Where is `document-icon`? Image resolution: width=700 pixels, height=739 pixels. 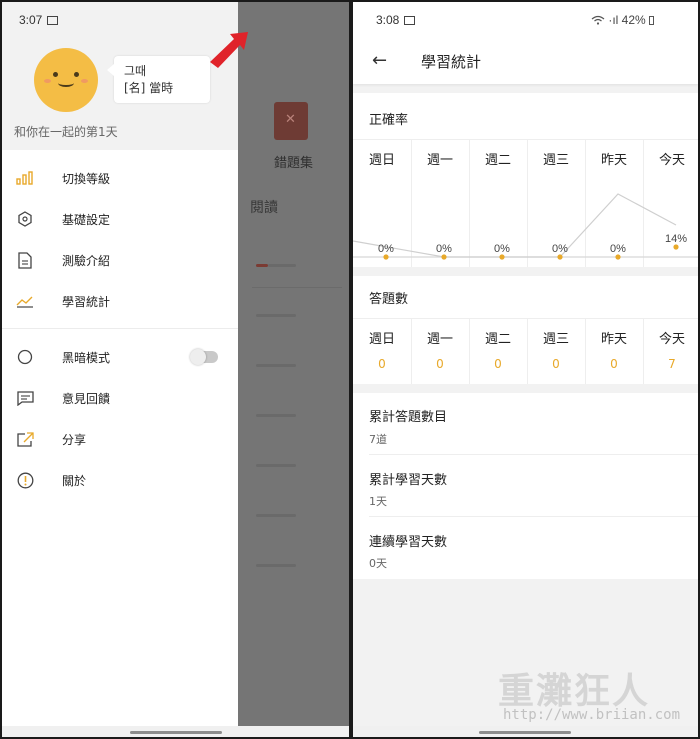
document-icon is located at coordinates (25, 260).